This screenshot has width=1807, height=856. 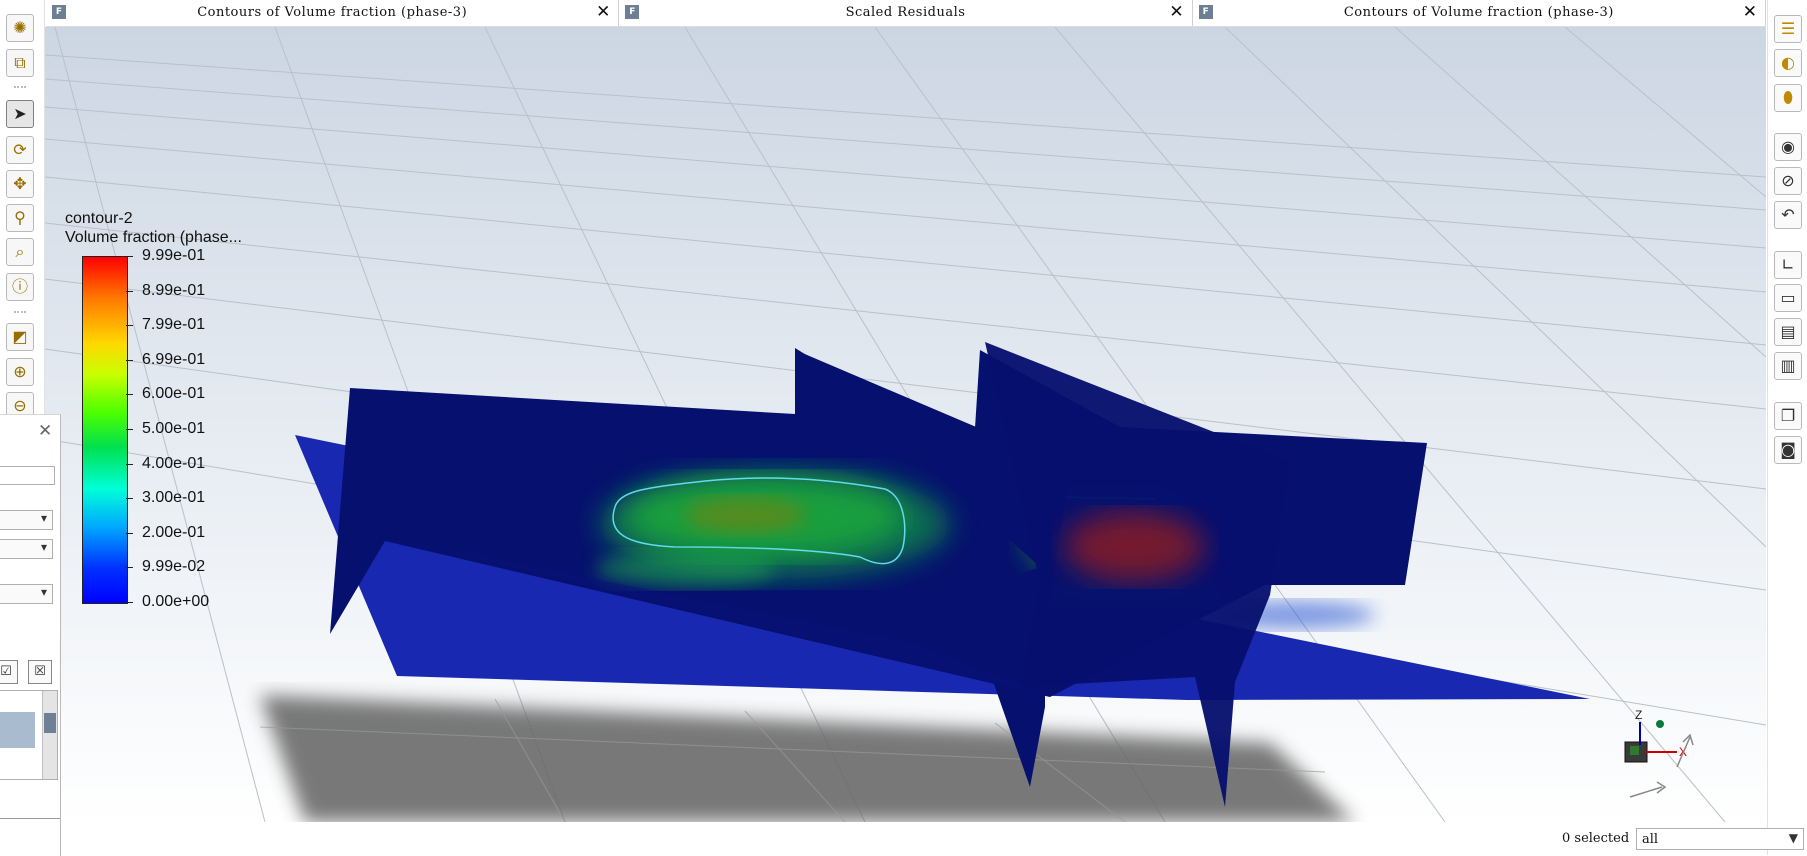 What do you see at coordinates (174, 428) in the screenshot?
I see `legend-level-label: 5.00e-01` at bounding box center [174, 428].